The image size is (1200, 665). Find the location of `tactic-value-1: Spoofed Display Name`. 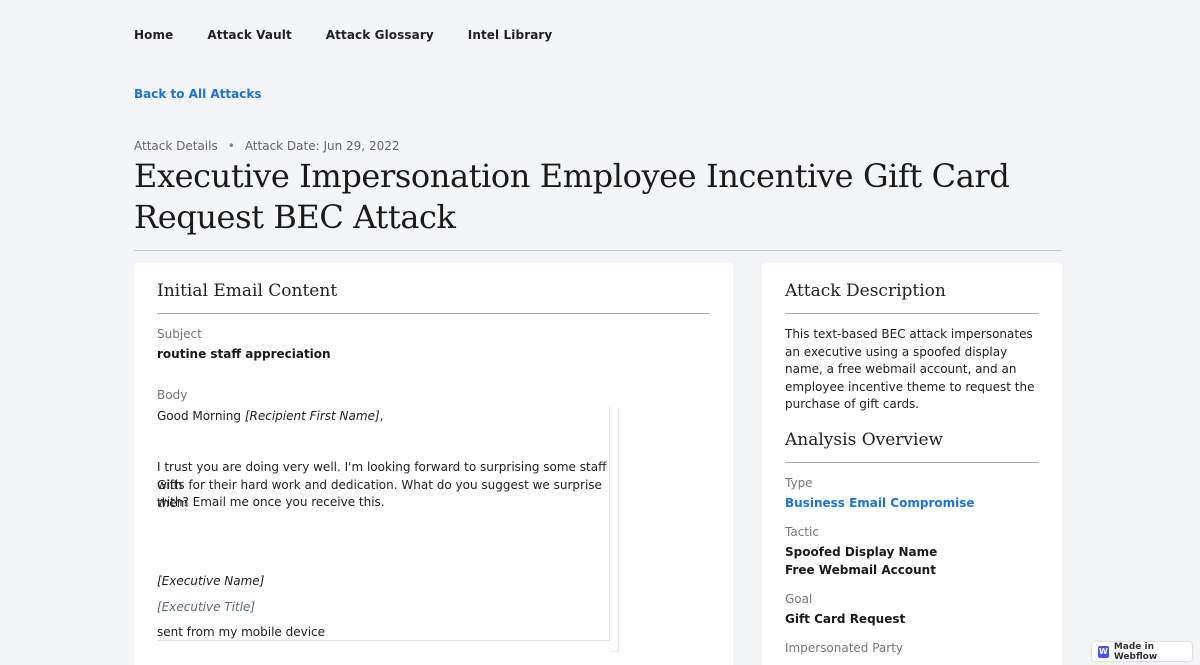

tactic-value-1: Spoofed Display Name is located at coordinates (861, 552).